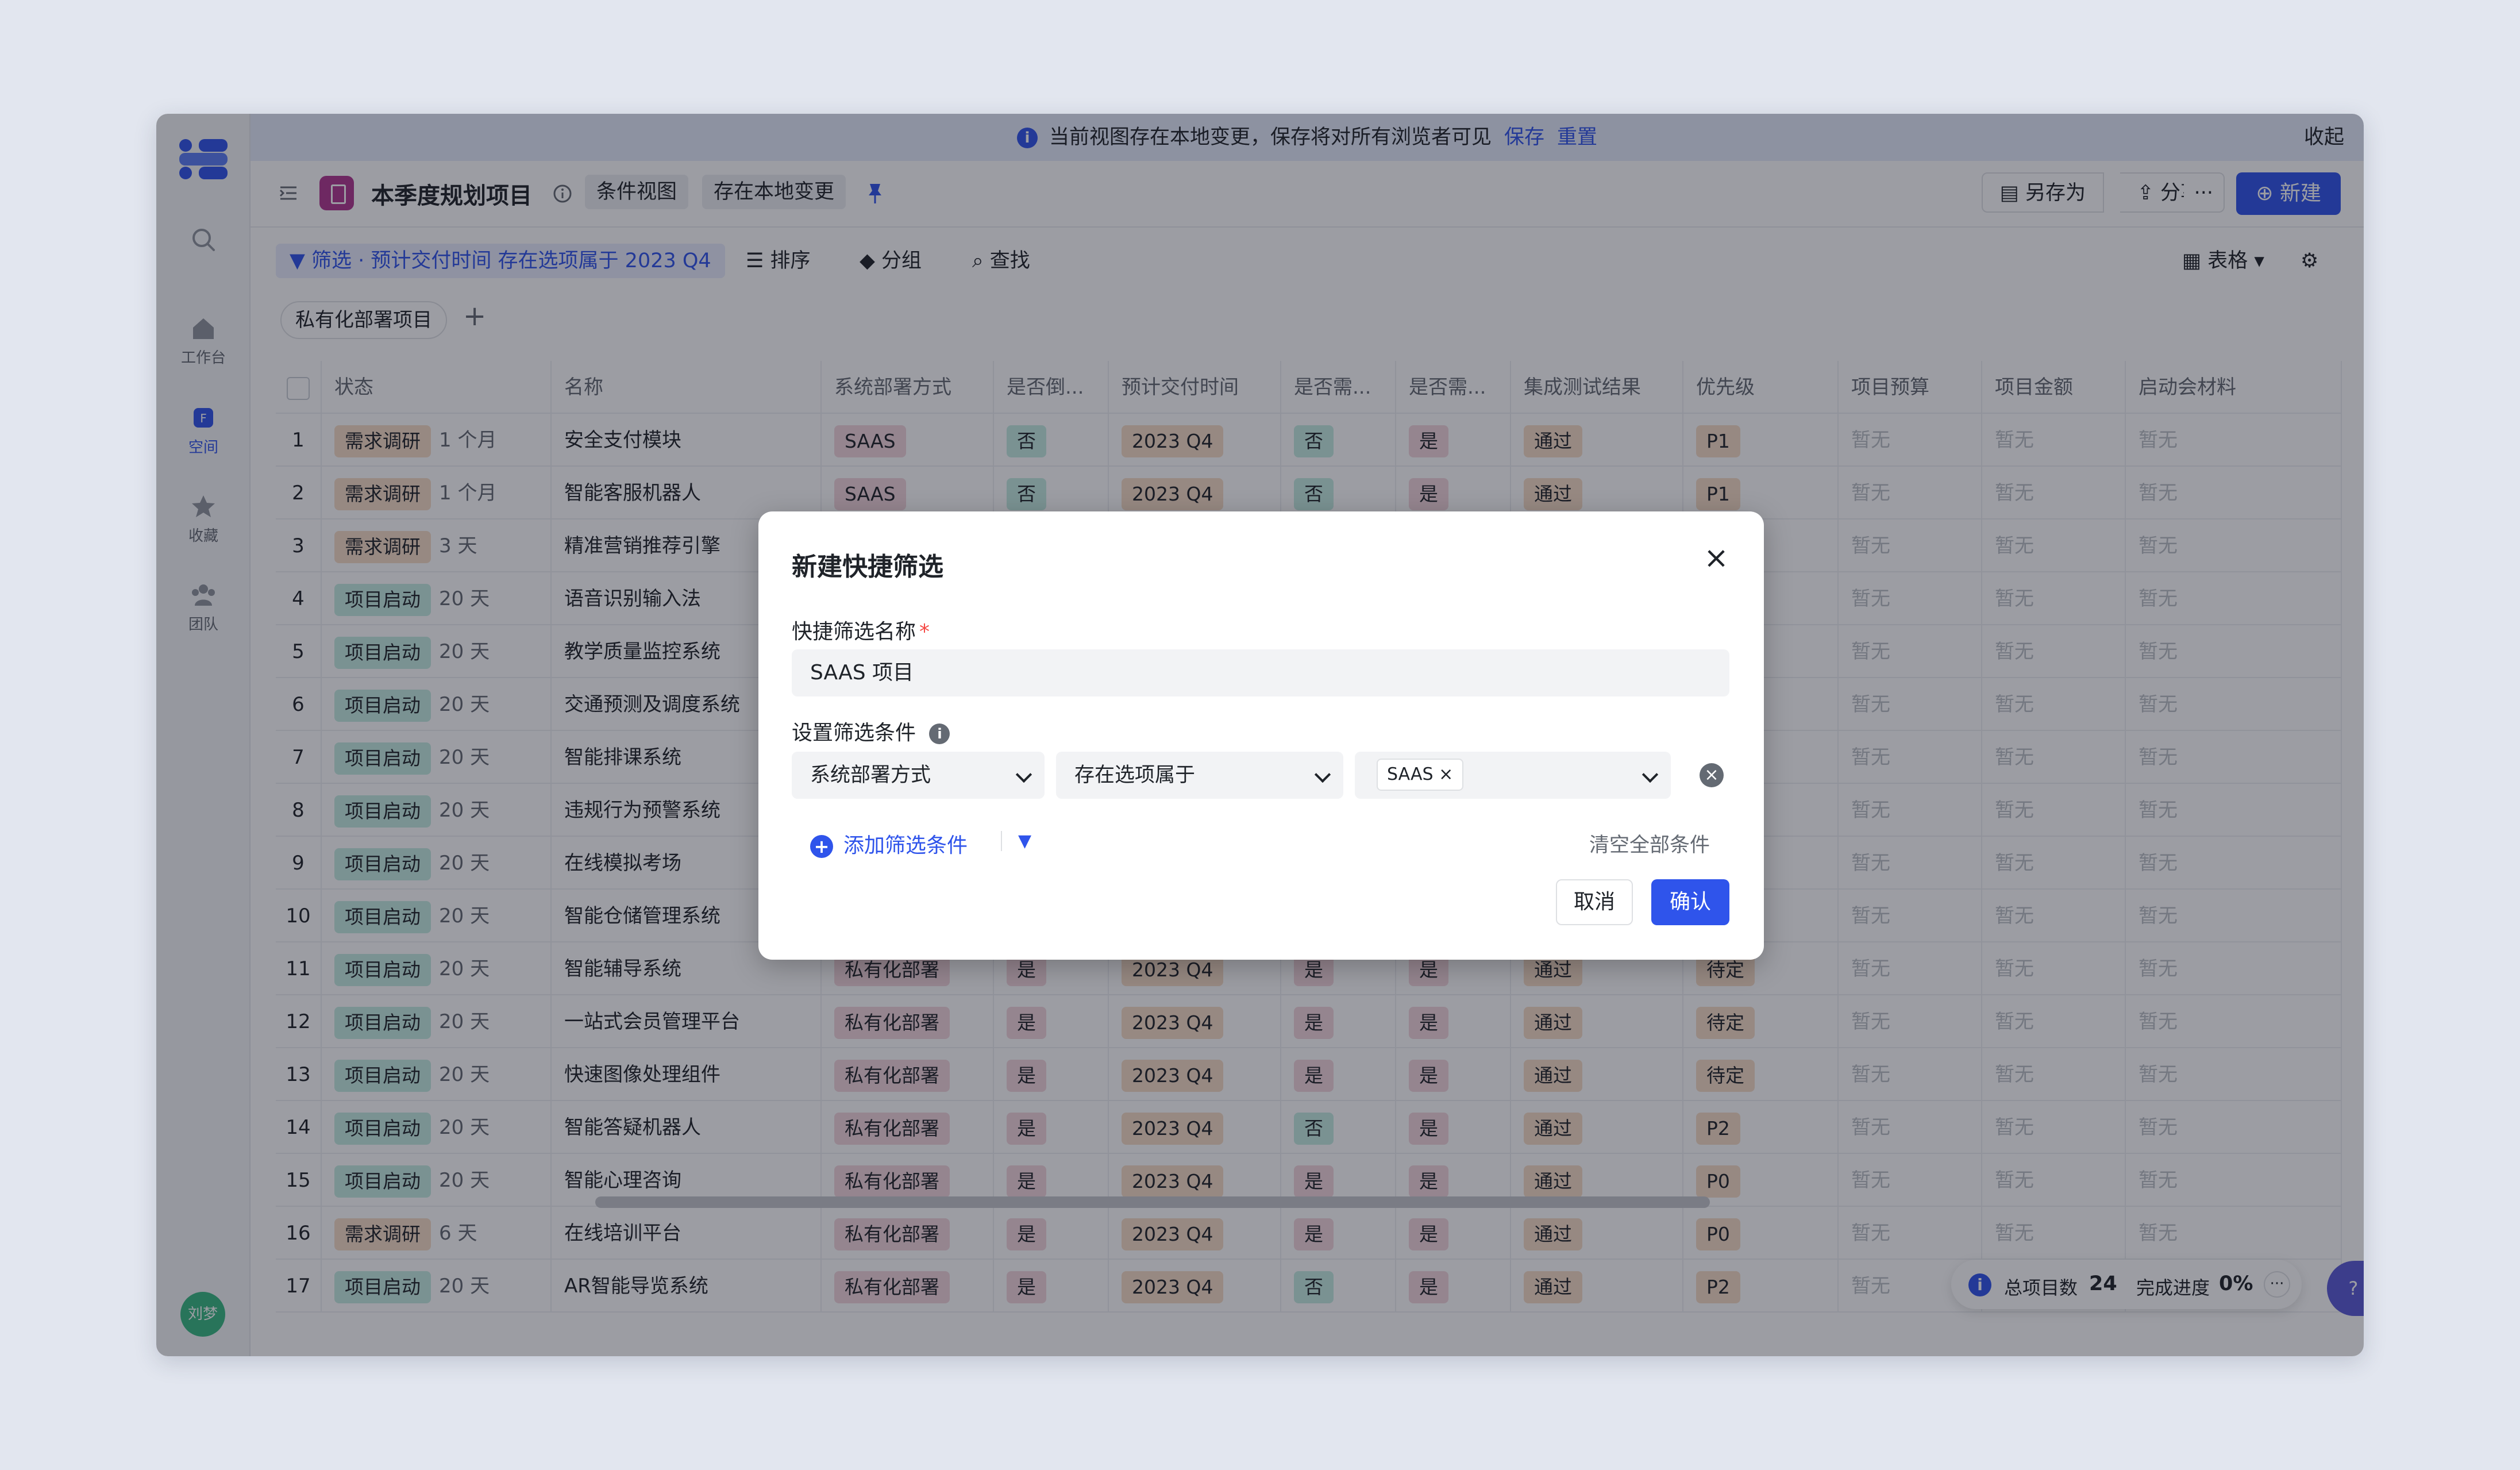 The width and height of the screenshot is (2520, 1470). I want to click on close-icon: ×, so click(1717, 558).